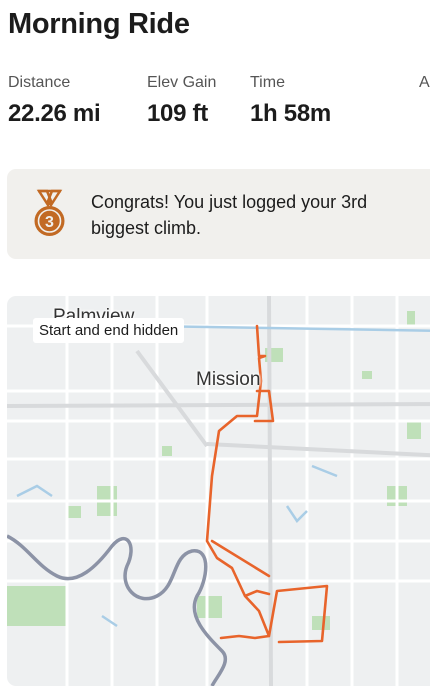 The image size is (430, 686). What do you see at coordinates (267, 82) in the screenshot?
I see `stat-label: Time` at bounding box center [267, 82].